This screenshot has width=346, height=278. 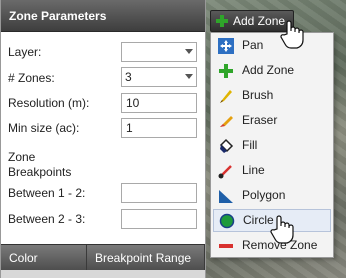 What do you see at coordinates (253, 45) in the screenshot?
I see `menu-item-label: Pan` at bounding box center [253, 45].